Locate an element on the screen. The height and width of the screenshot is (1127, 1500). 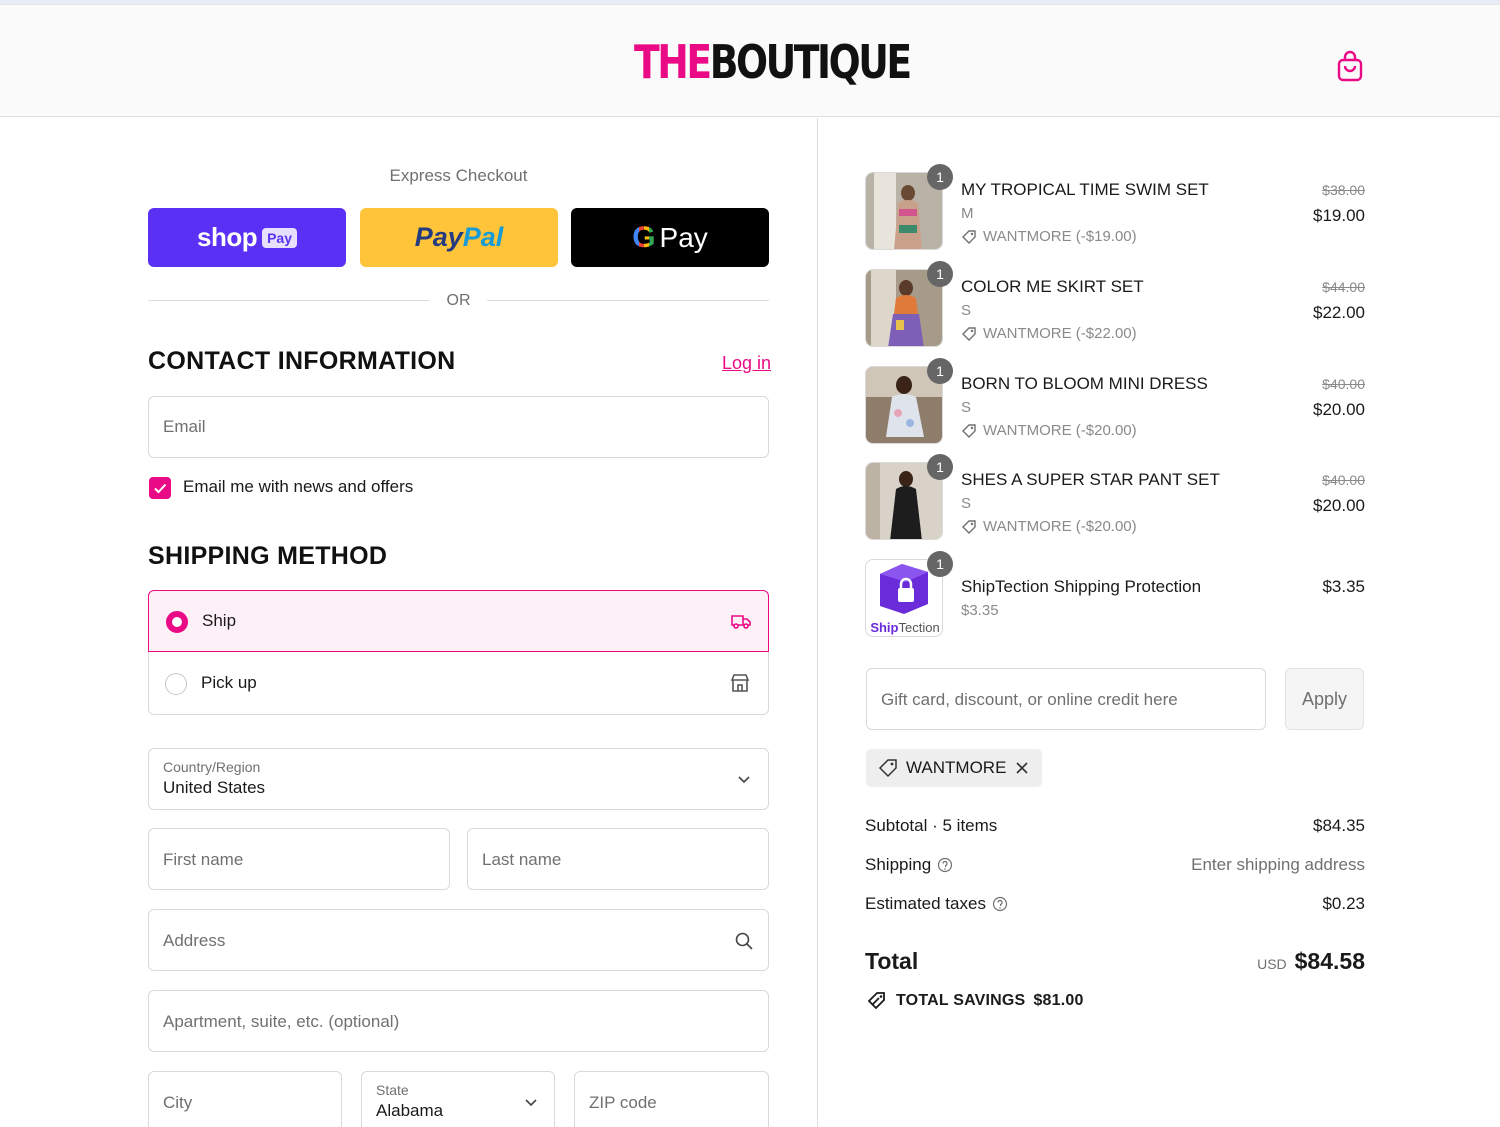
checkmark-icon is located at coordinates (160, 488).